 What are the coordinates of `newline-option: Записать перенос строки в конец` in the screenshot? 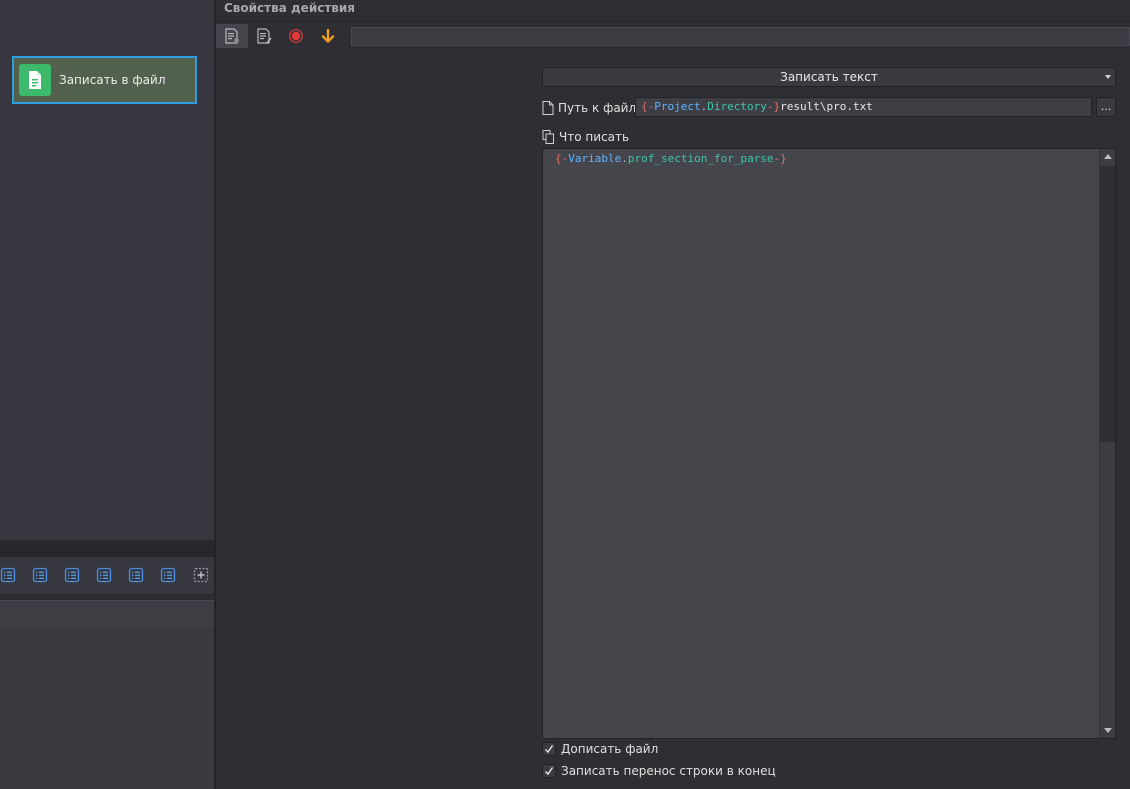 It's located at (659, 771).